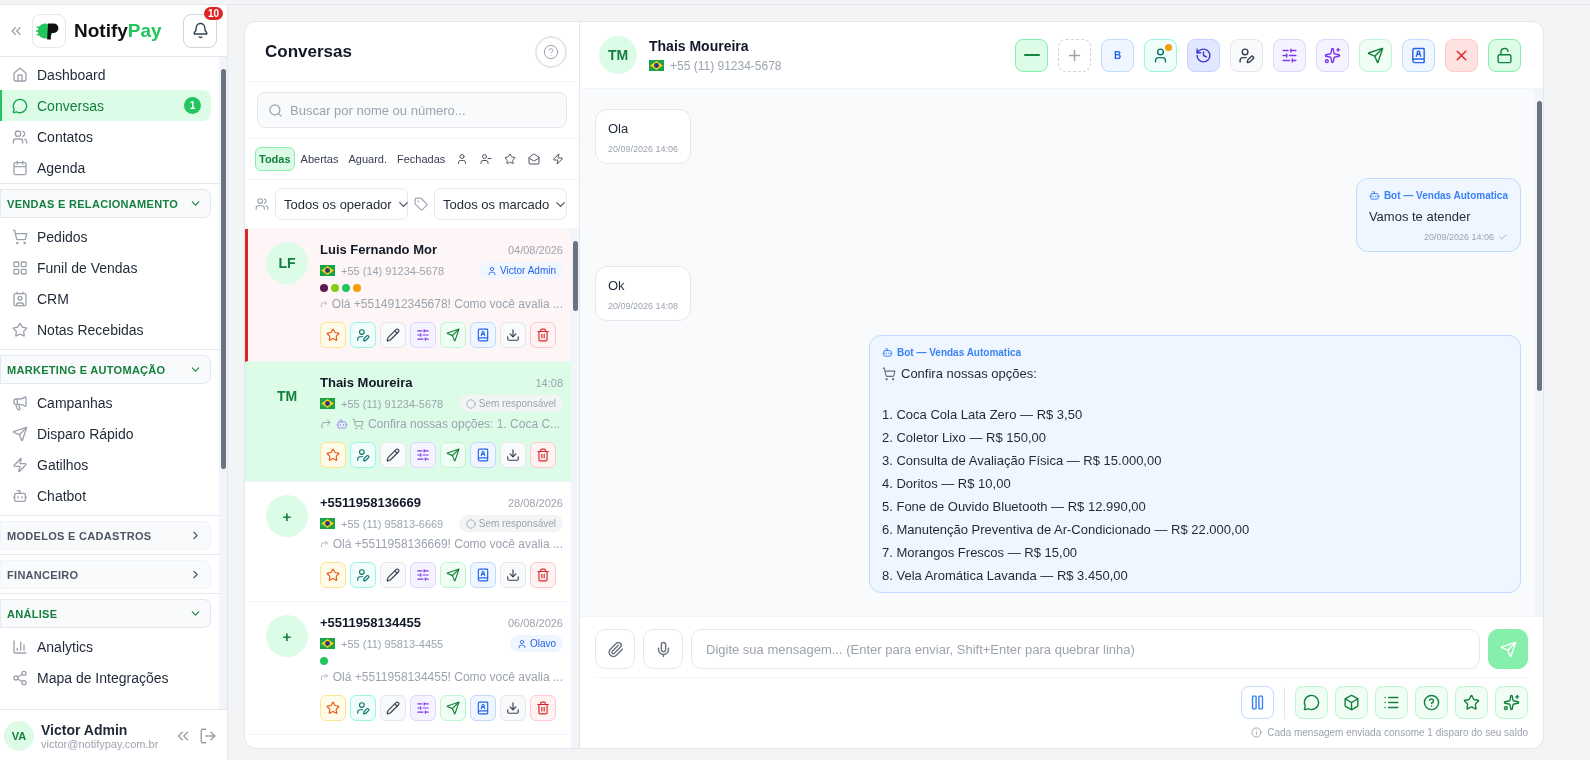 The height and width of the screenshot is (760, 1590). I want to click on list-button, so click(1391, 702).